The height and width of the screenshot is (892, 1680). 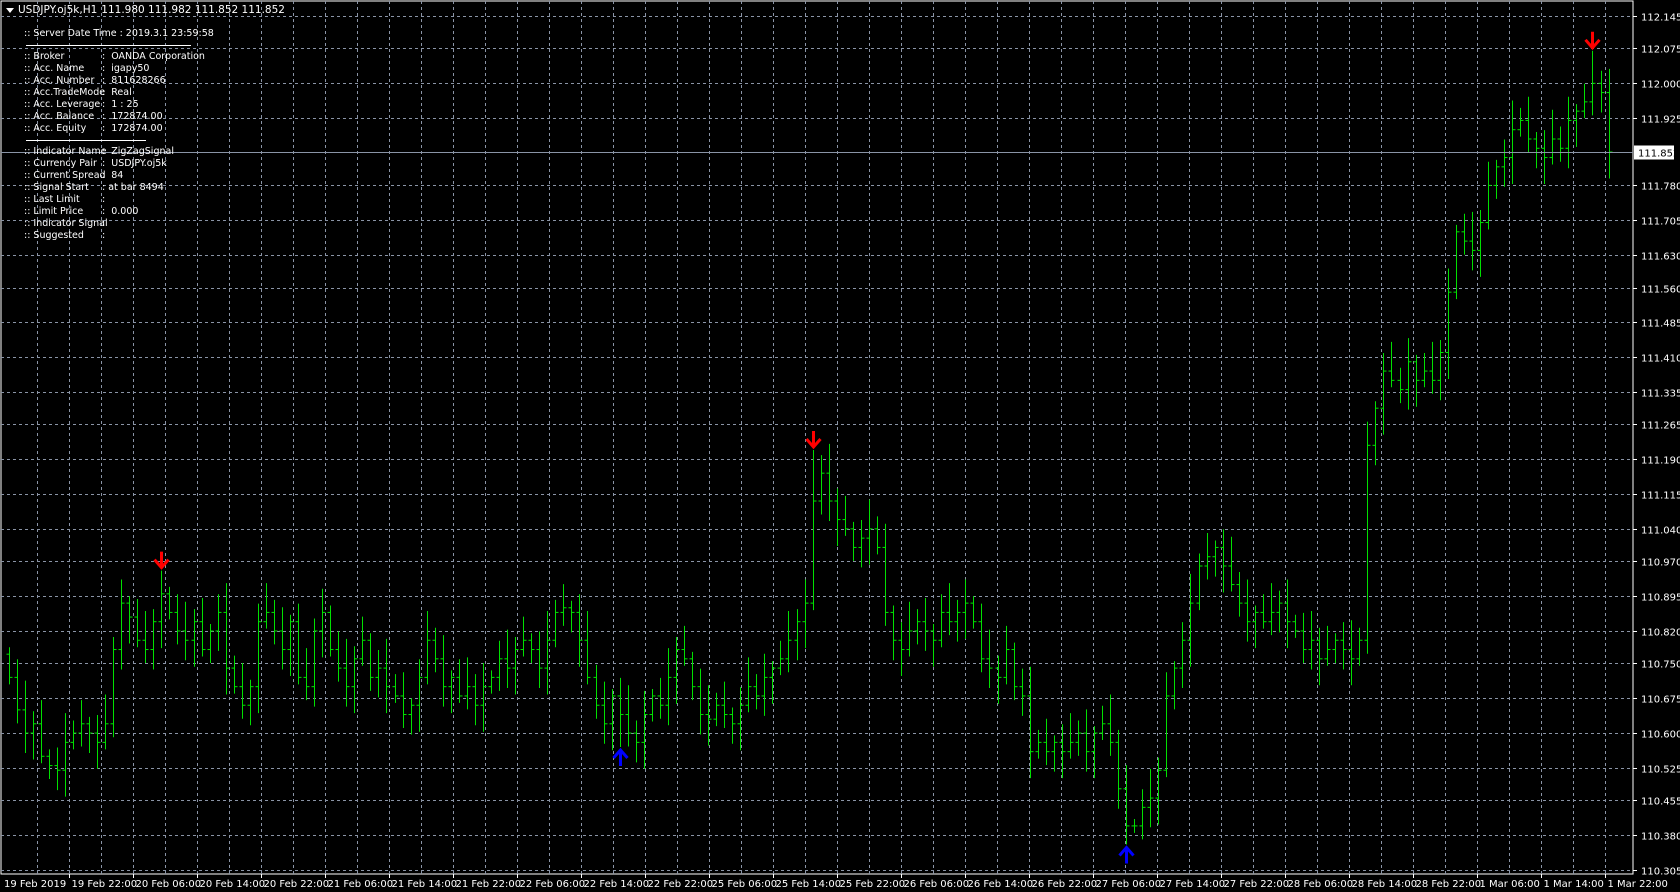 I want to click on info-label: :: Acc. Number, so click(x=59, y=80).